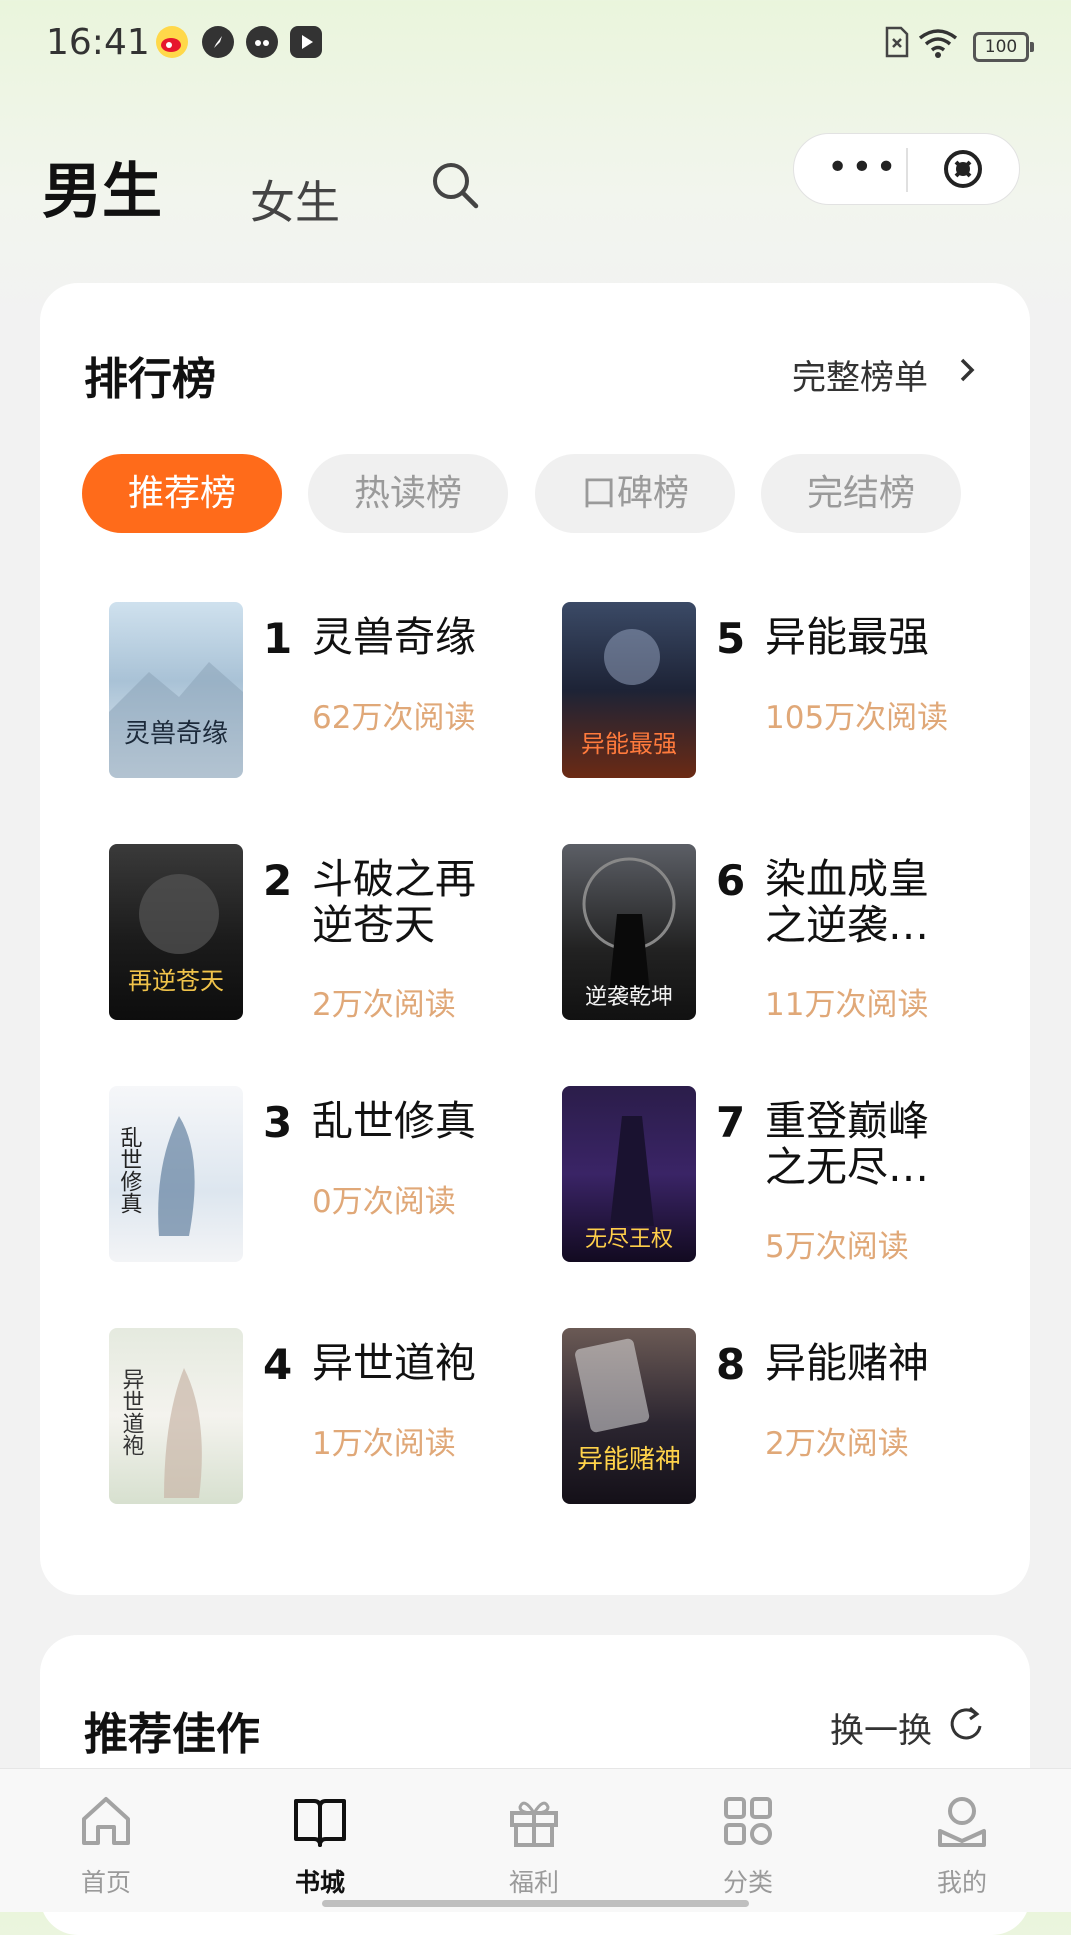  I want to click on nav-welfare: 福利, so click(534, 1840).